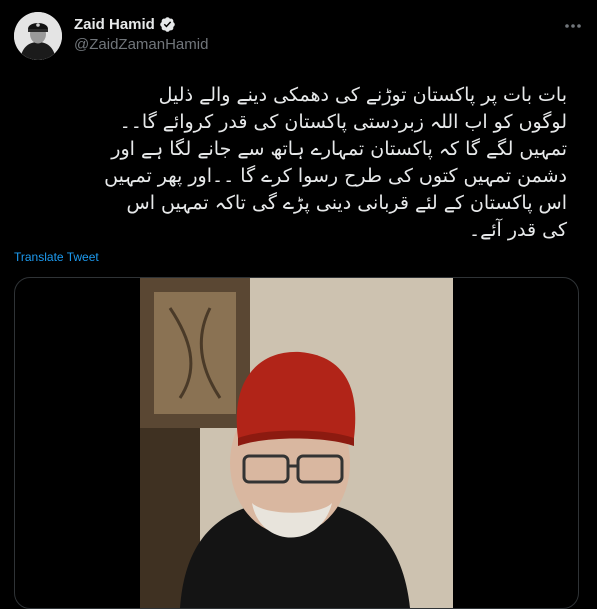  What do you see at coordinates (573, 26) in the screenshot?
I see `more-horizontal-icon` at bounding box center [573, 26].